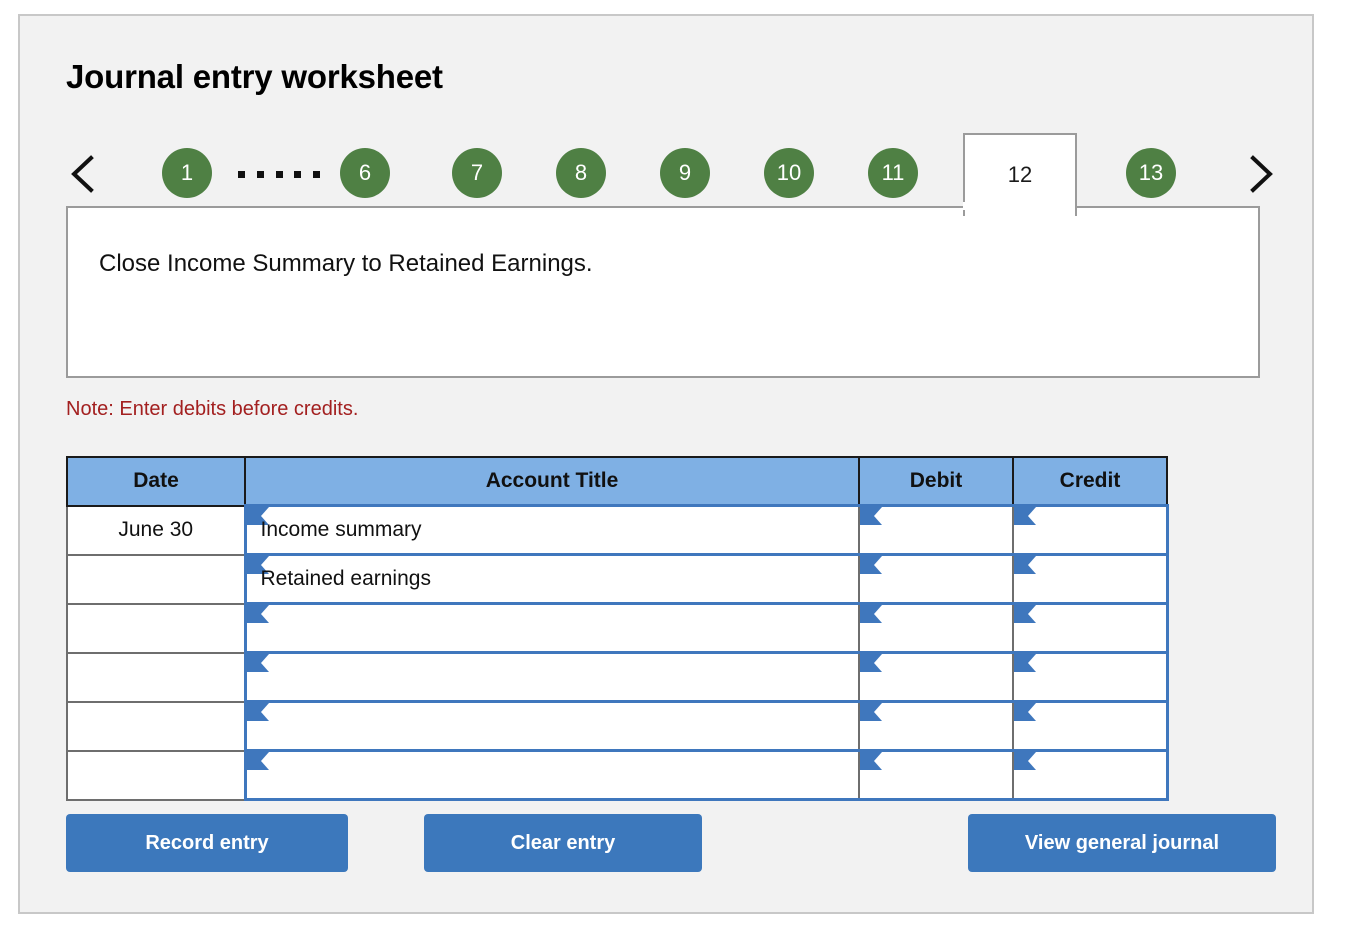  What do you see at coordinates (1090, 481) in the screenshot?
I see `column-header-credit: Credit` at bounding box center [1090, 481].